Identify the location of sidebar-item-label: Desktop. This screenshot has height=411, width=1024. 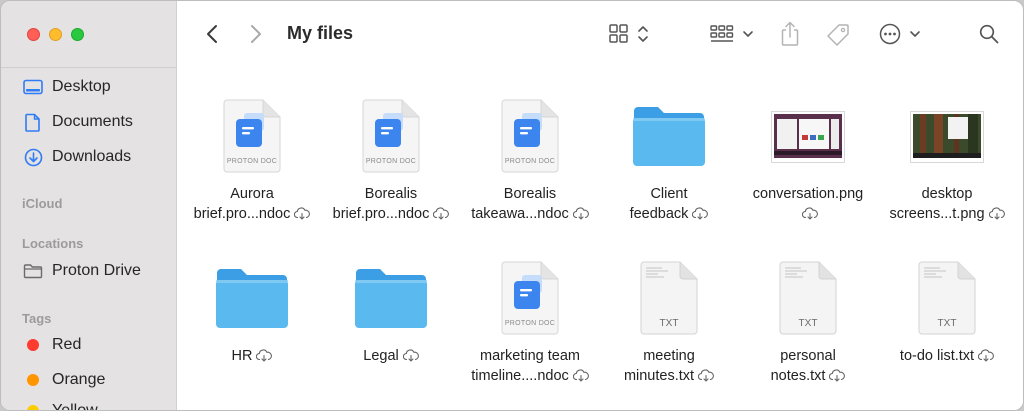
(81, 86).